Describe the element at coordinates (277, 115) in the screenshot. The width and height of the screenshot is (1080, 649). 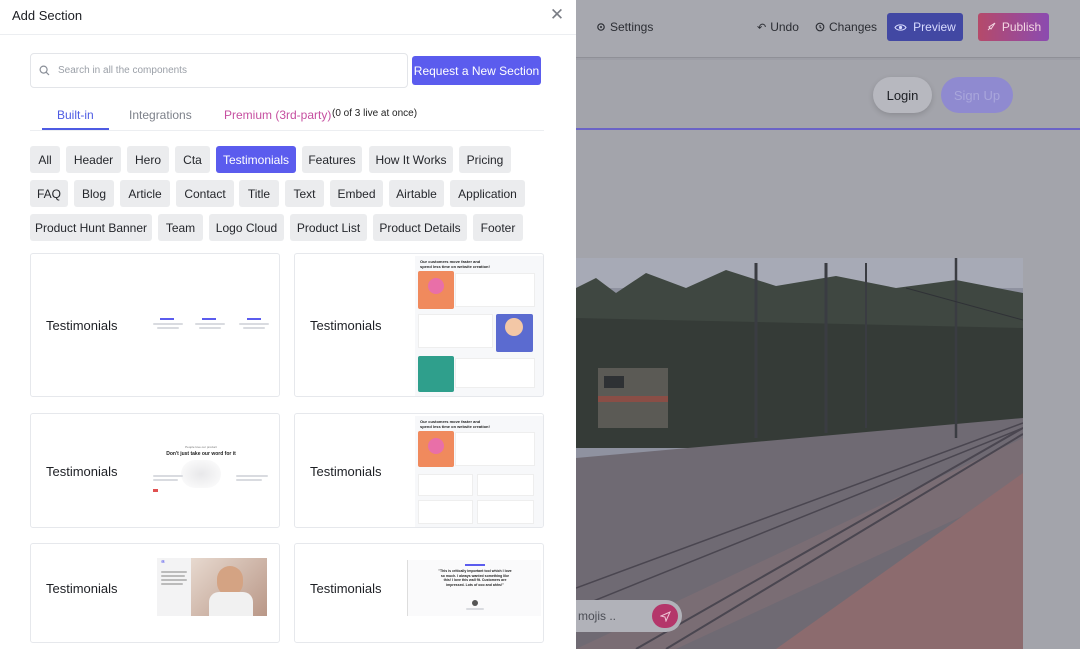
I see `tab-premium: Premium (3rd-party)` at that location.